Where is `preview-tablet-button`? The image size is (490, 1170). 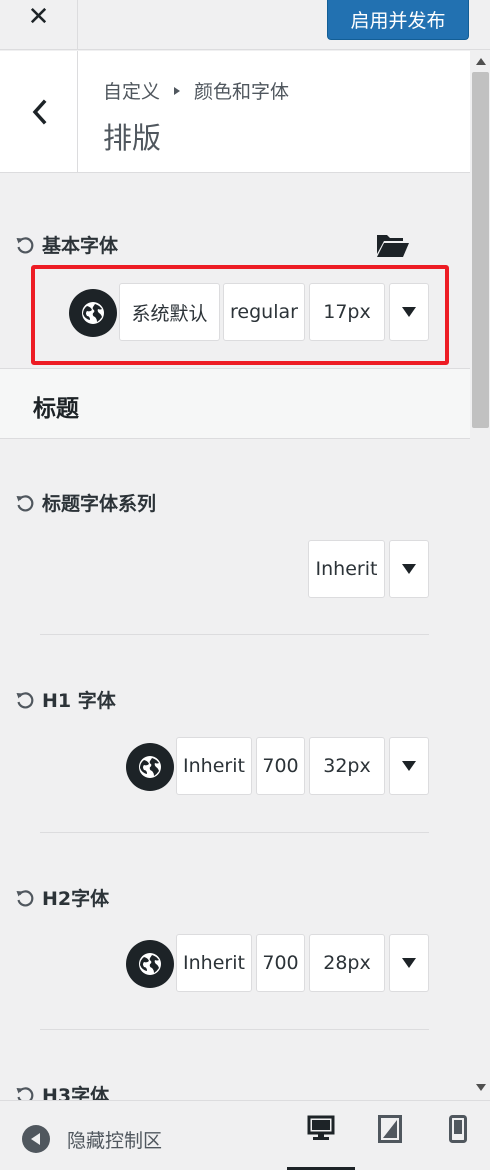 preview-tablet-button is located at coordinates (390, 1142).